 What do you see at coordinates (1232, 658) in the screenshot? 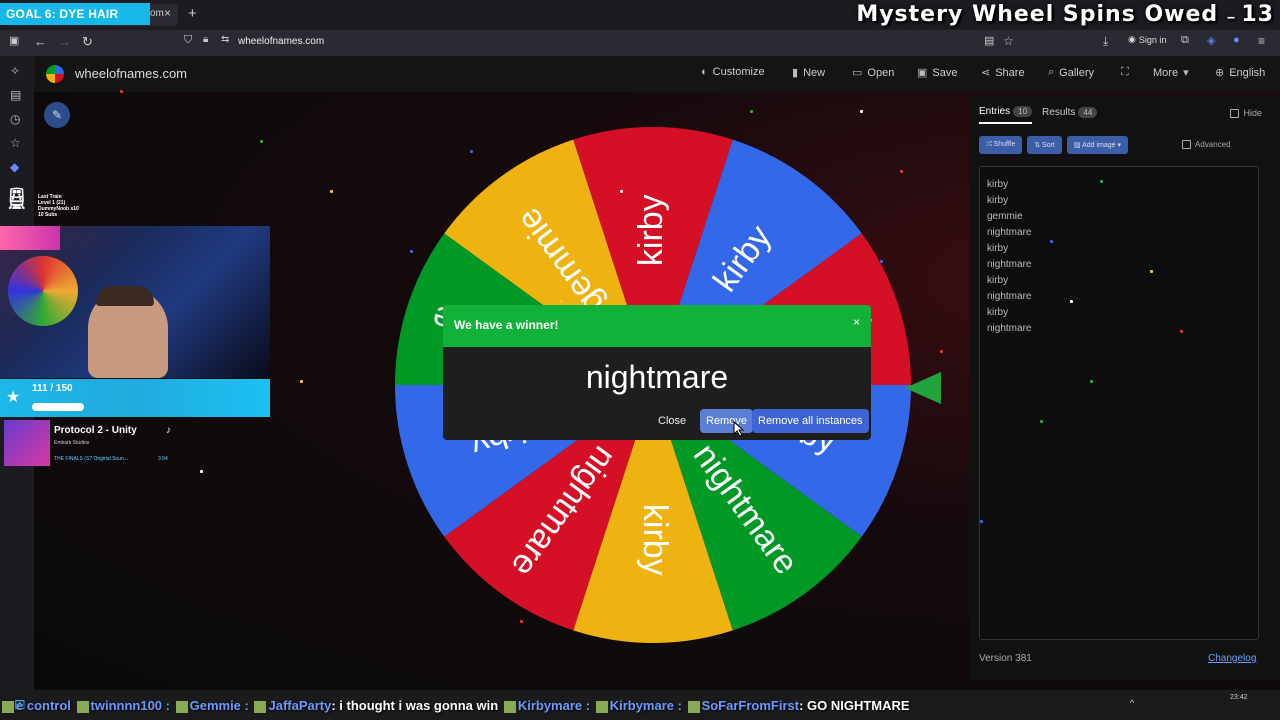
I see `changelog-link: Changelog` at bounding box center [1232, 658].